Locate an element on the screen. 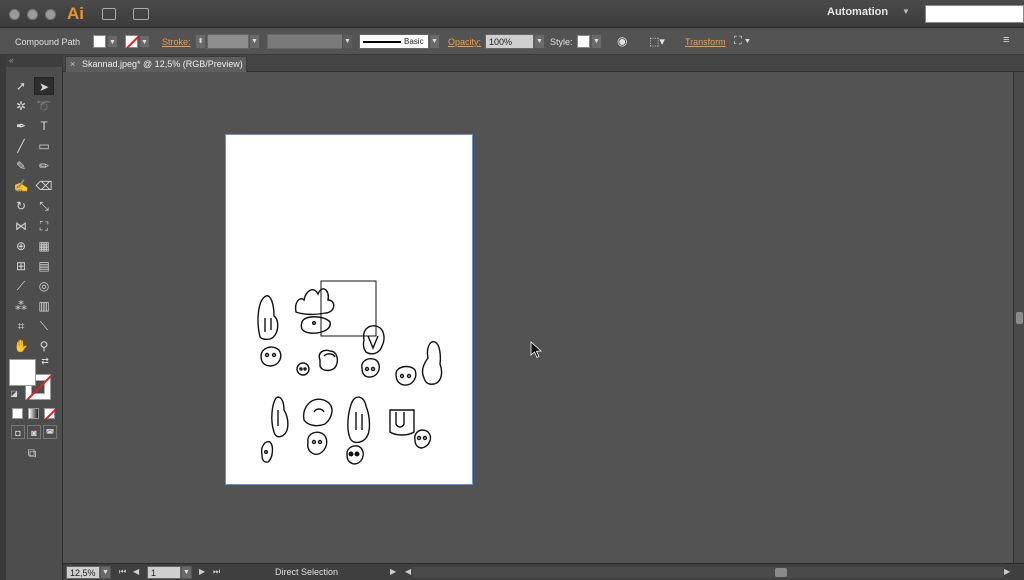 The width and height of the screenshot is (1024, 580). artboard-dropdown-icon: ▼ is located at coordinates (186, 572).